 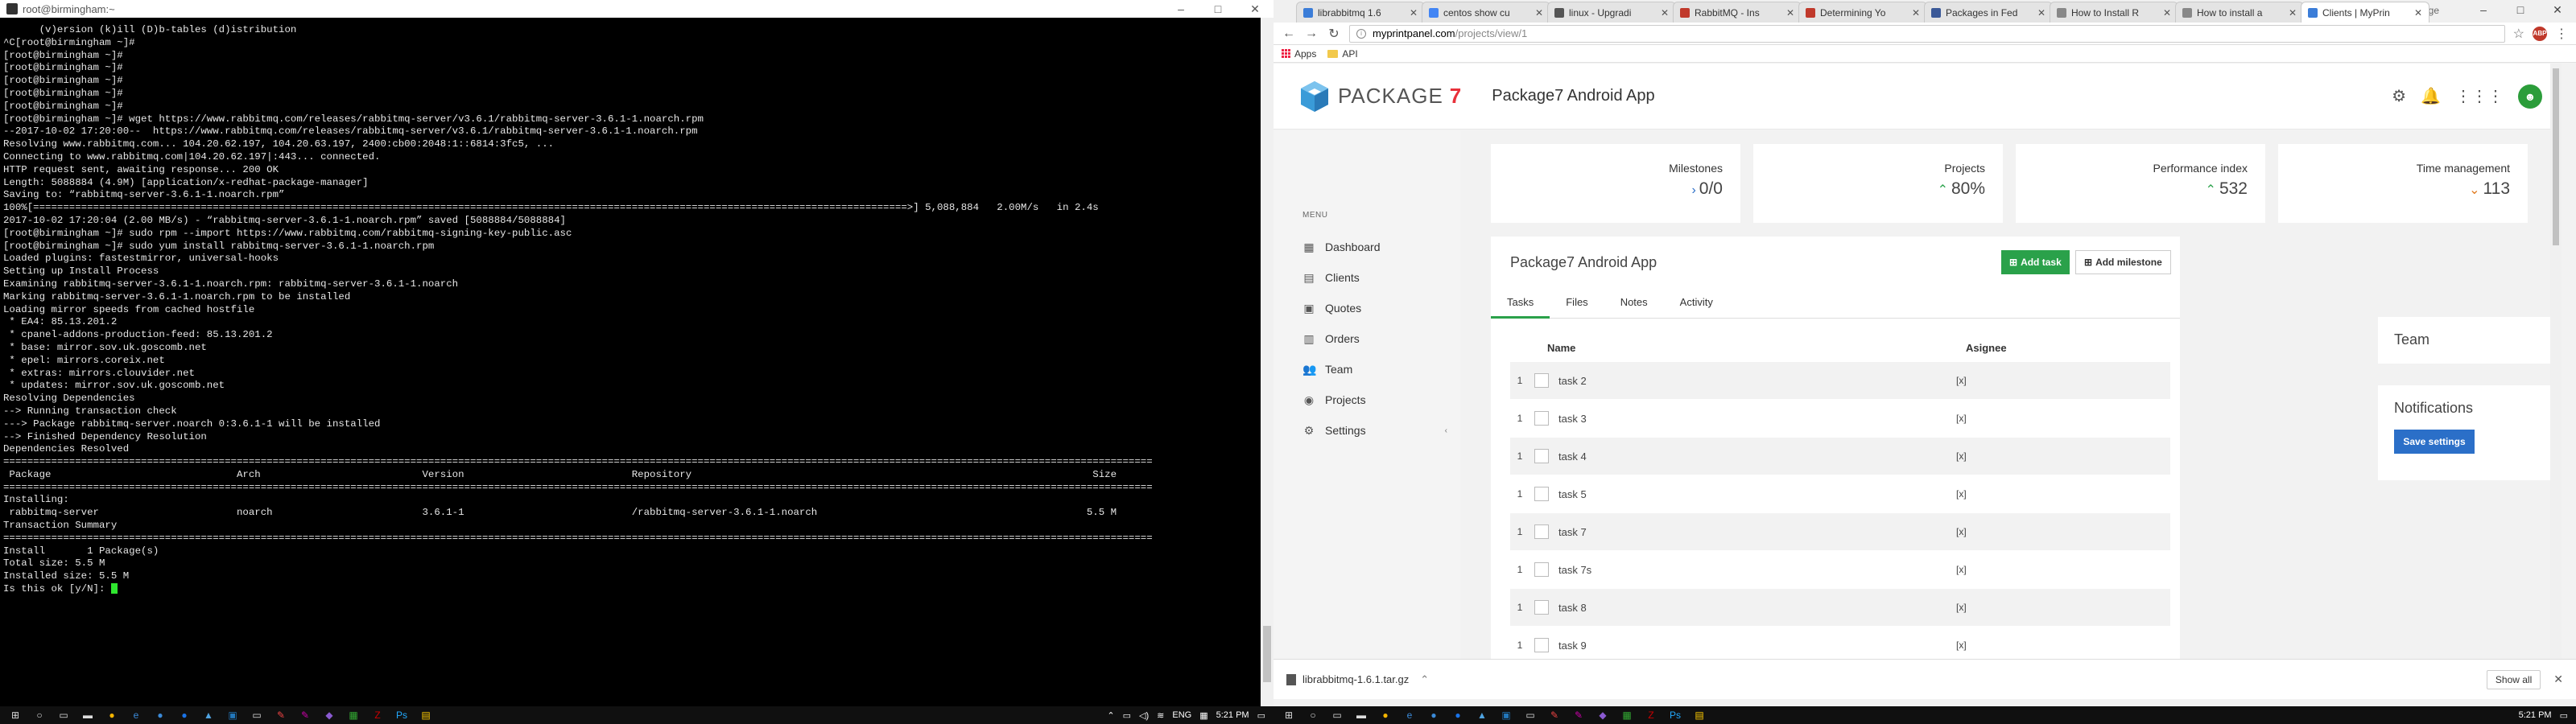 What do you see at coordinates (1757, 419) in the screenshot?
I see `task-name: task 3` at bounding box center [1757, 419].